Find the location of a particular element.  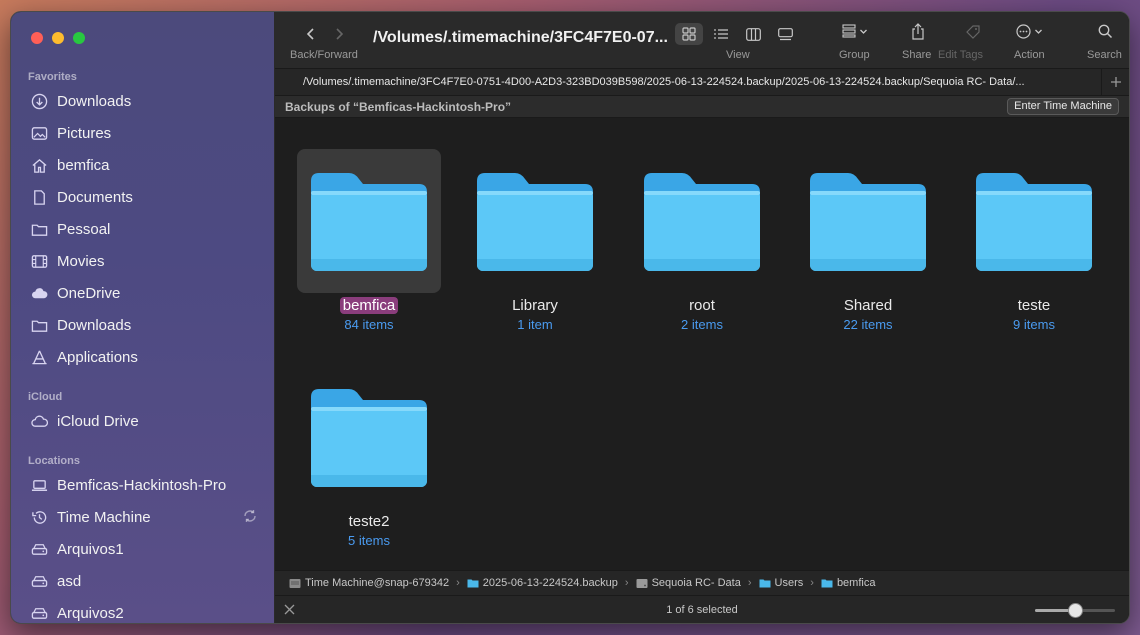

gallery-view-button is located at coordinates (785, 34).